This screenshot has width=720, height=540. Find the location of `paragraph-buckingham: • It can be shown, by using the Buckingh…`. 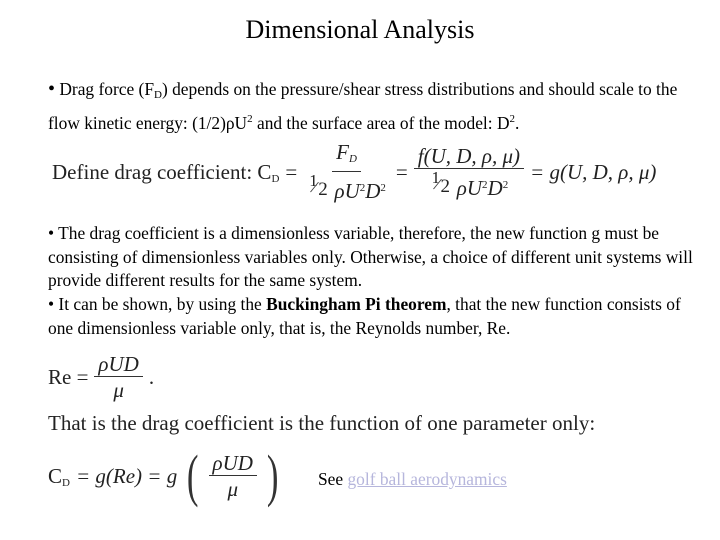

paragraph-buckingham: • It can be shown, by using the Buckingh… is located at coordinates (378, 316).